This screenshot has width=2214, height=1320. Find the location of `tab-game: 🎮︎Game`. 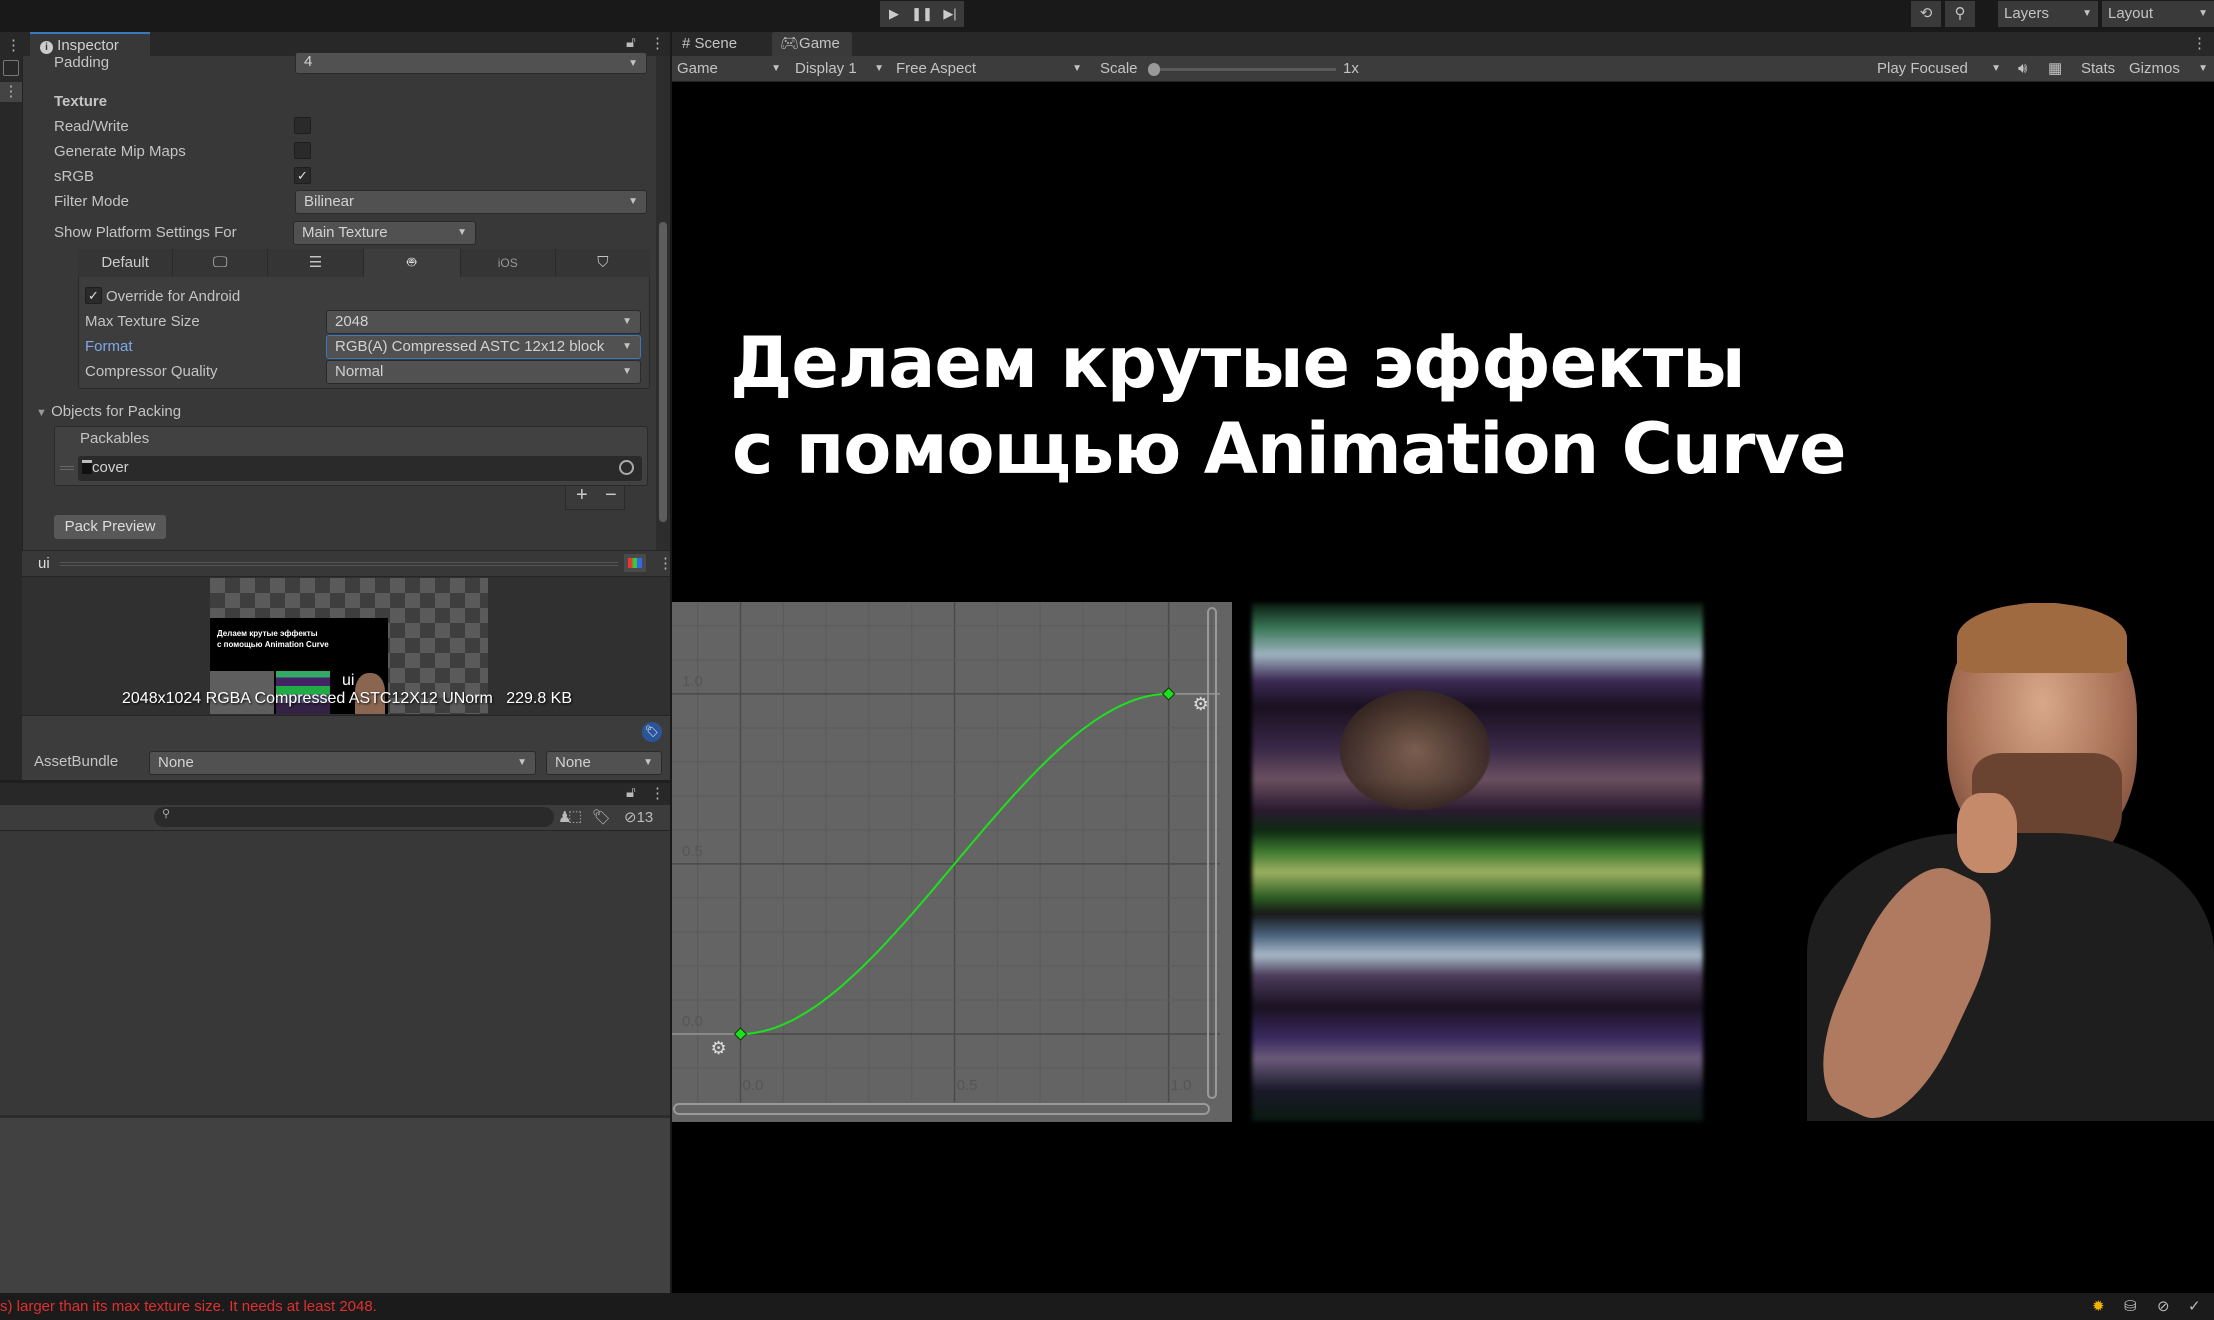

tab-game: 🎮︎Game is located at coordinates (812, 44).